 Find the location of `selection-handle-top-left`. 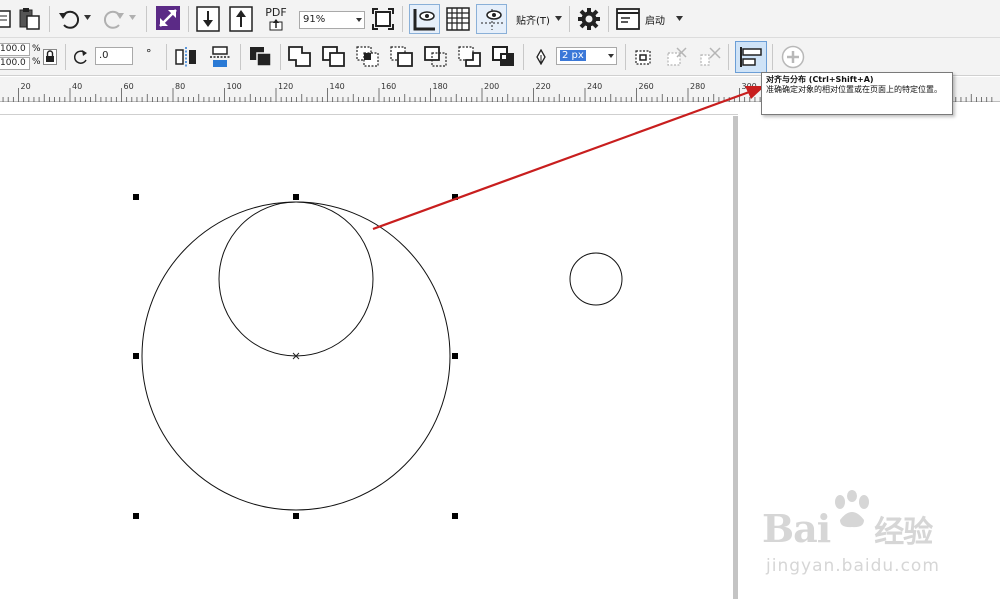

selection-handle-top-left is located at coordinates (136, 197).